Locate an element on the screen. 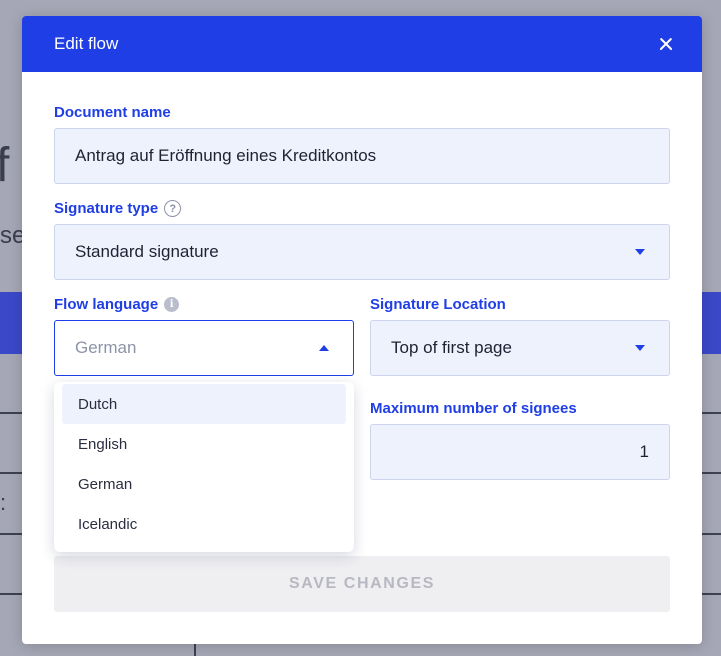 This screenshot has width=721, height=656. document-name-label: Document name is located at coordinates (112, 112).